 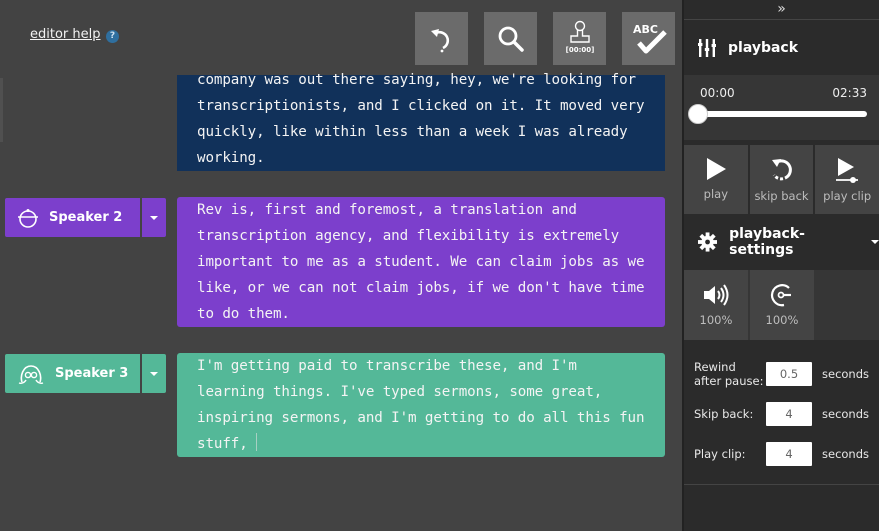 I want to click on speaker-2-dropdown, so click(x=154, y=217).